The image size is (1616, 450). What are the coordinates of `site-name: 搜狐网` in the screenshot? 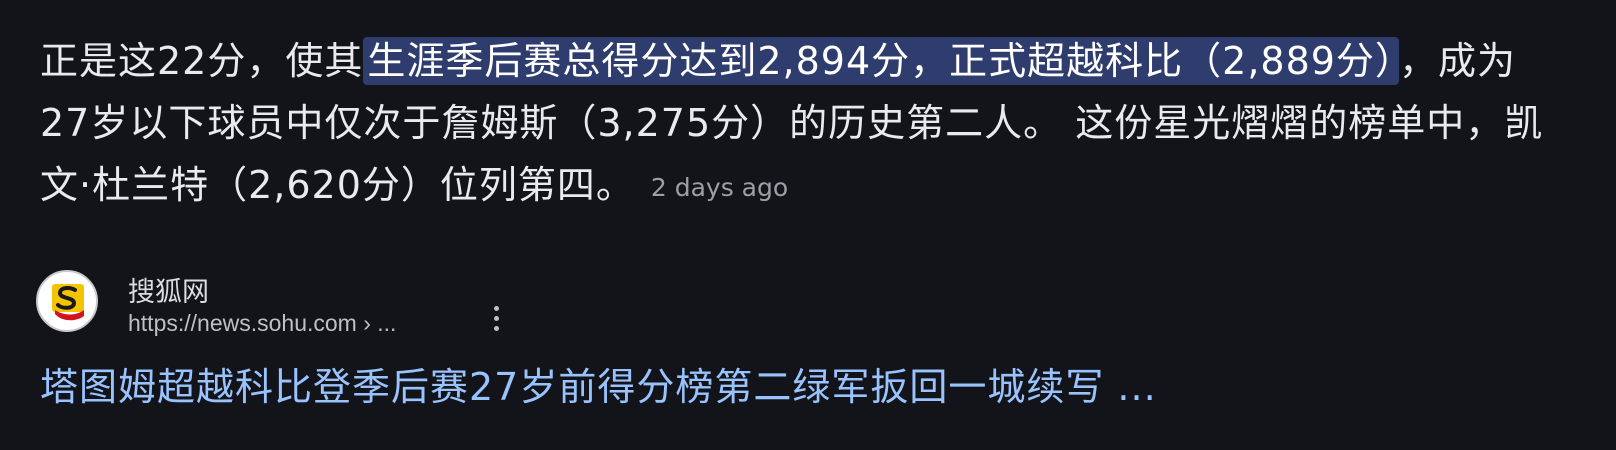 It's located at (168, 289).